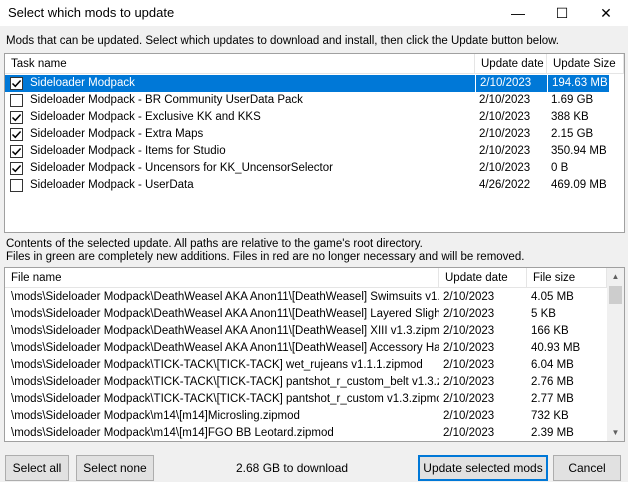  Describe the element at coordinates (292, 468) in the screenshot. I see `download-size-label: 2.68 GB to download` at that location.